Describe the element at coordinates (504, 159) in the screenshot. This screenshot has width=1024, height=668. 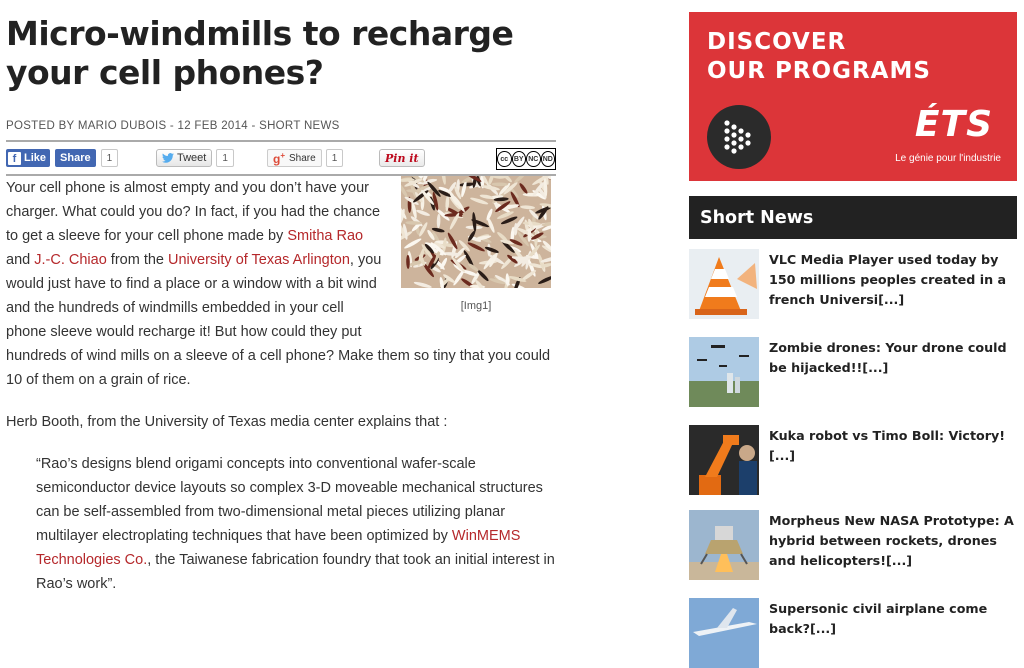
I see `cc-icon: cc` at that location.